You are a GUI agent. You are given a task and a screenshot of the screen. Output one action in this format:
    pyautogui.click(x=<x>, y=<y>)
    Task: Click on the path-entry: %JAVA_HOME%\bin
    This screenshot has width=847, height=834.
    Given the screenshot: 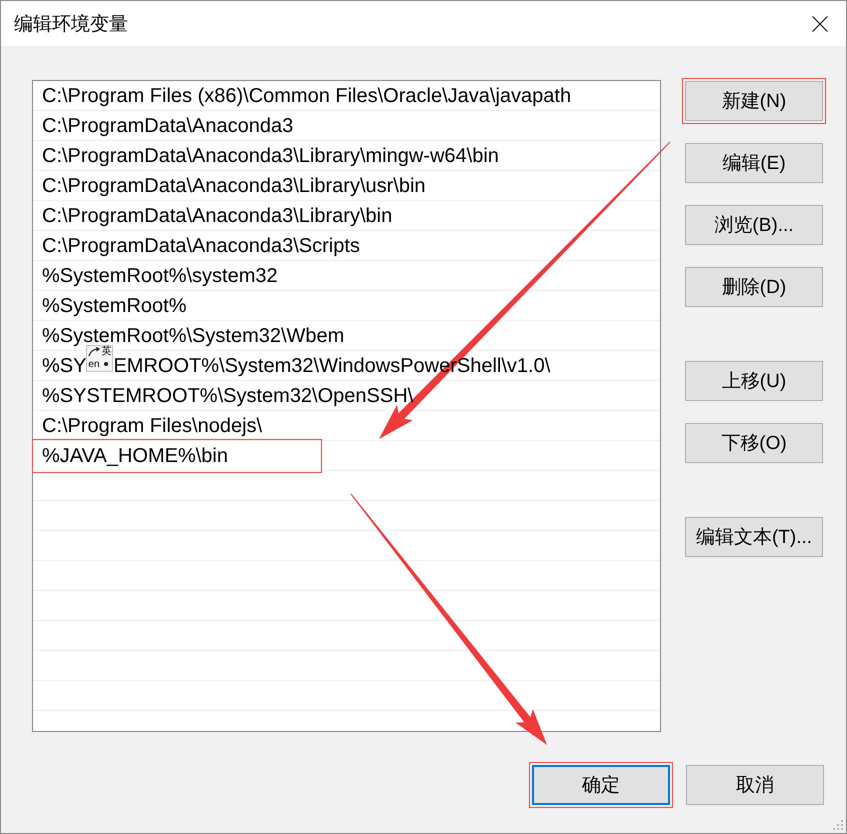 What is the action you would take?
    pyautogui.click(x=135, y=456)
    